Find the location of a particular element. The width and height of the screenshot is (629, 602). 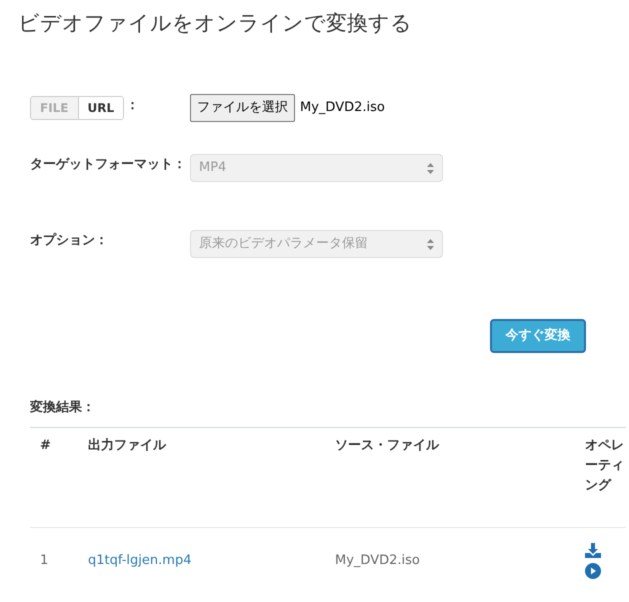

field-label: オプション： is located at coordinates (69, 241).